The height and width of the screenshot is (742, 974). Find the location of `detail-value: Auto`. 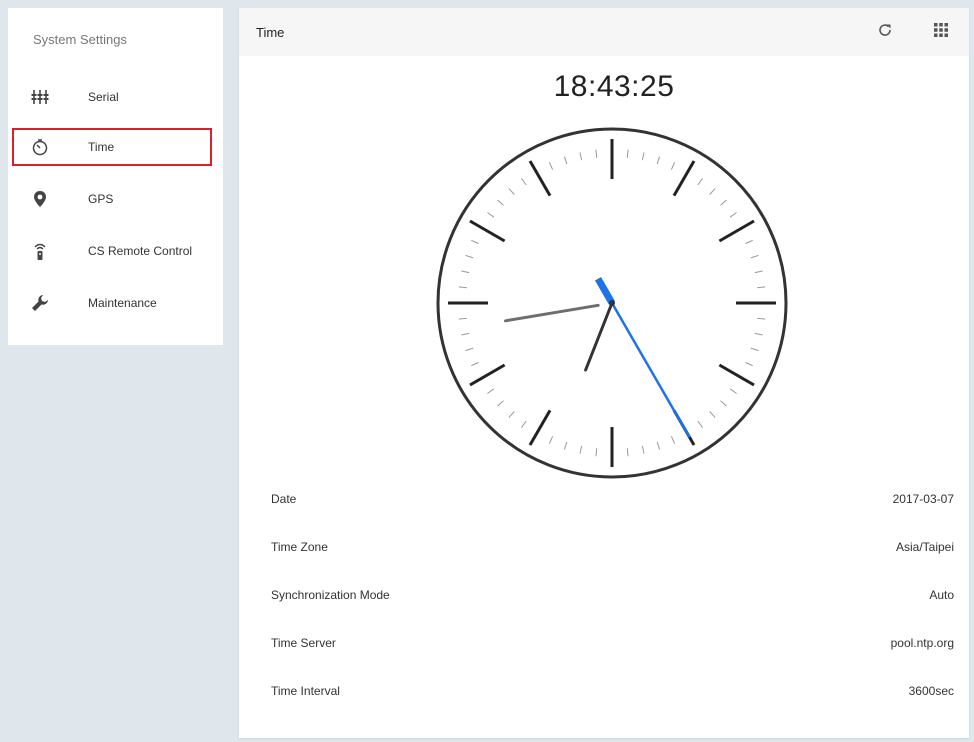

detail-value: Auto is located at coordinates (941, 595).